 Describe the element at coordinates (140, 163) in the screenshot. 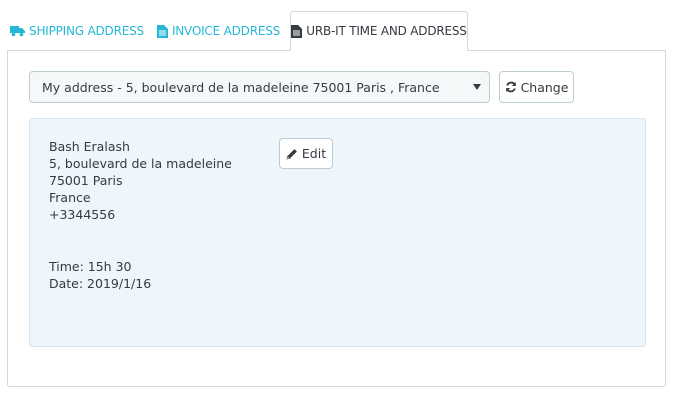

I see `address-street: 5, boulevard de la madeleine` at that location.